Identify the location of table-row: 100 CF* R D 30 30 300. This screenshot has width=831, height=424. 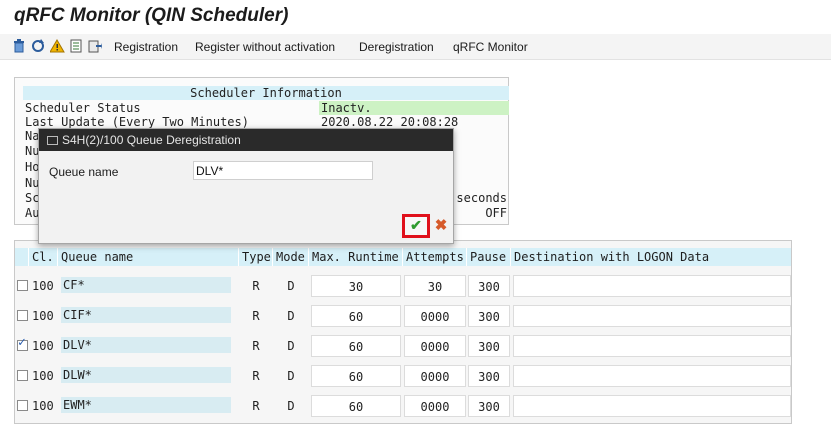
(403, 286).